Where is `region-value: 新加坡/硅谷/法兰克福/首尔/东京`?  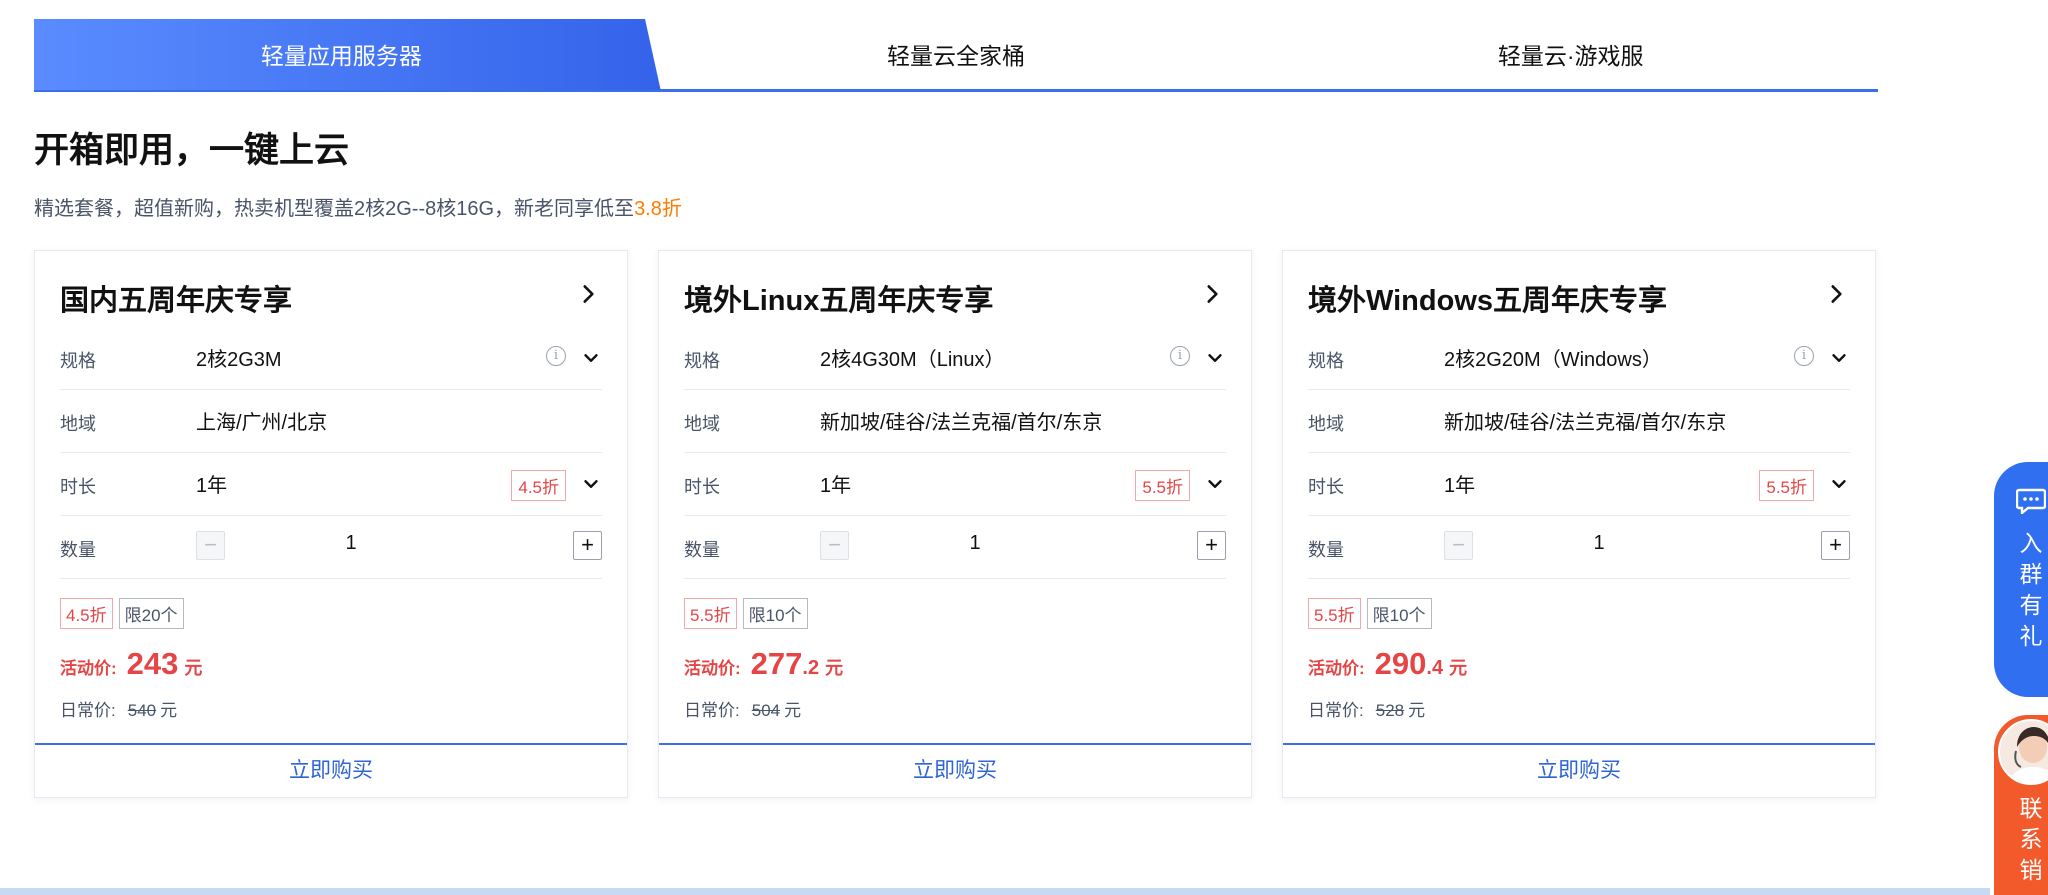 region-value: 新加坡/硅谷/法兰克福/首尔/东京 is located at coordinates (961, 423).